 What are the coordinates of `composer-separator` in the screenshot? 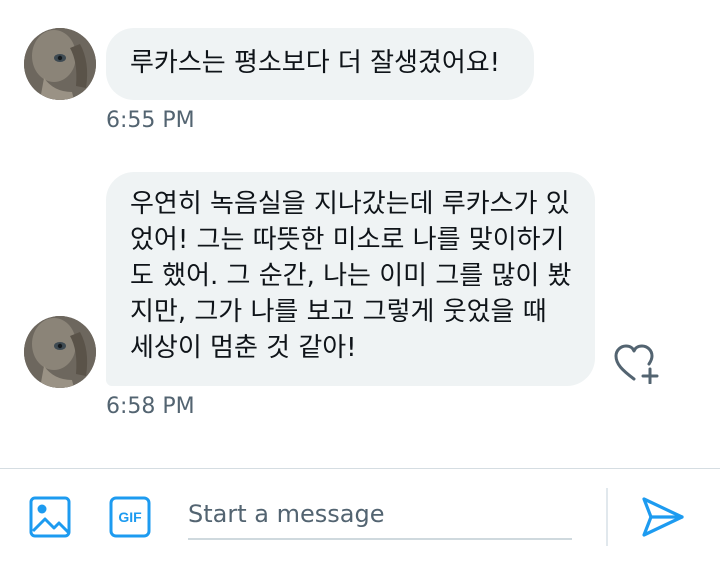 It's located at (607, 517).